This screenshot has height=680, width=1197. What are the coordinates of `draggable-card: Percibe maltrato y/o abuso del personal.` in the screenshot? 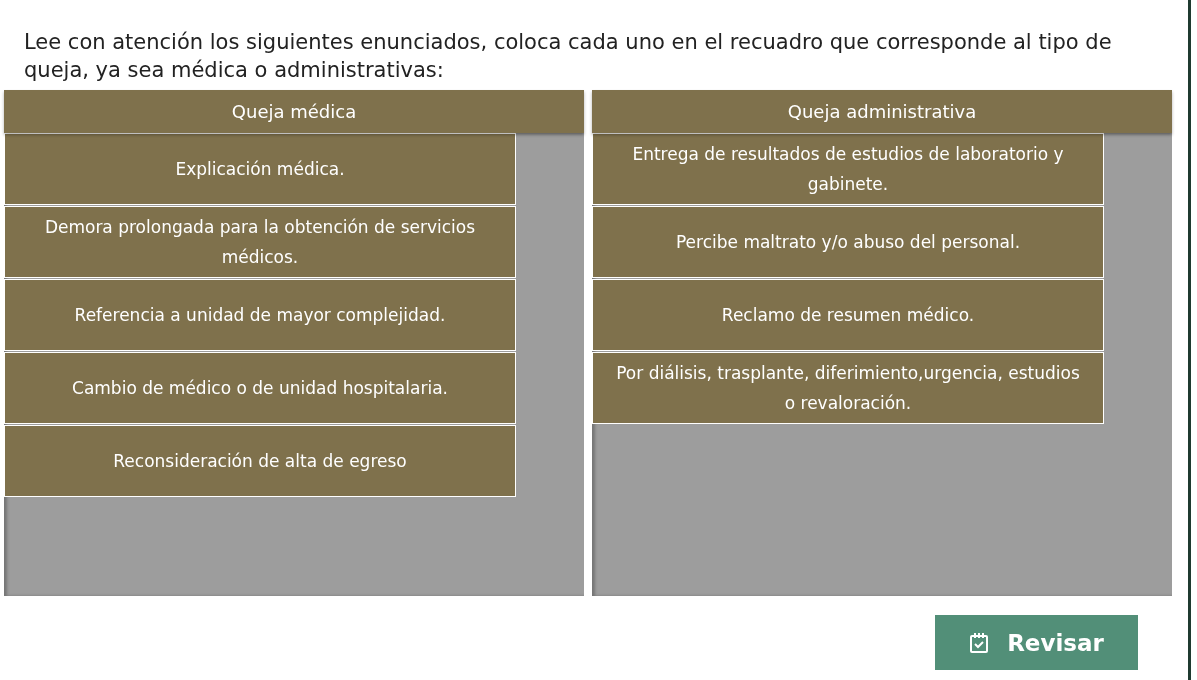 It's located at (848, 242).